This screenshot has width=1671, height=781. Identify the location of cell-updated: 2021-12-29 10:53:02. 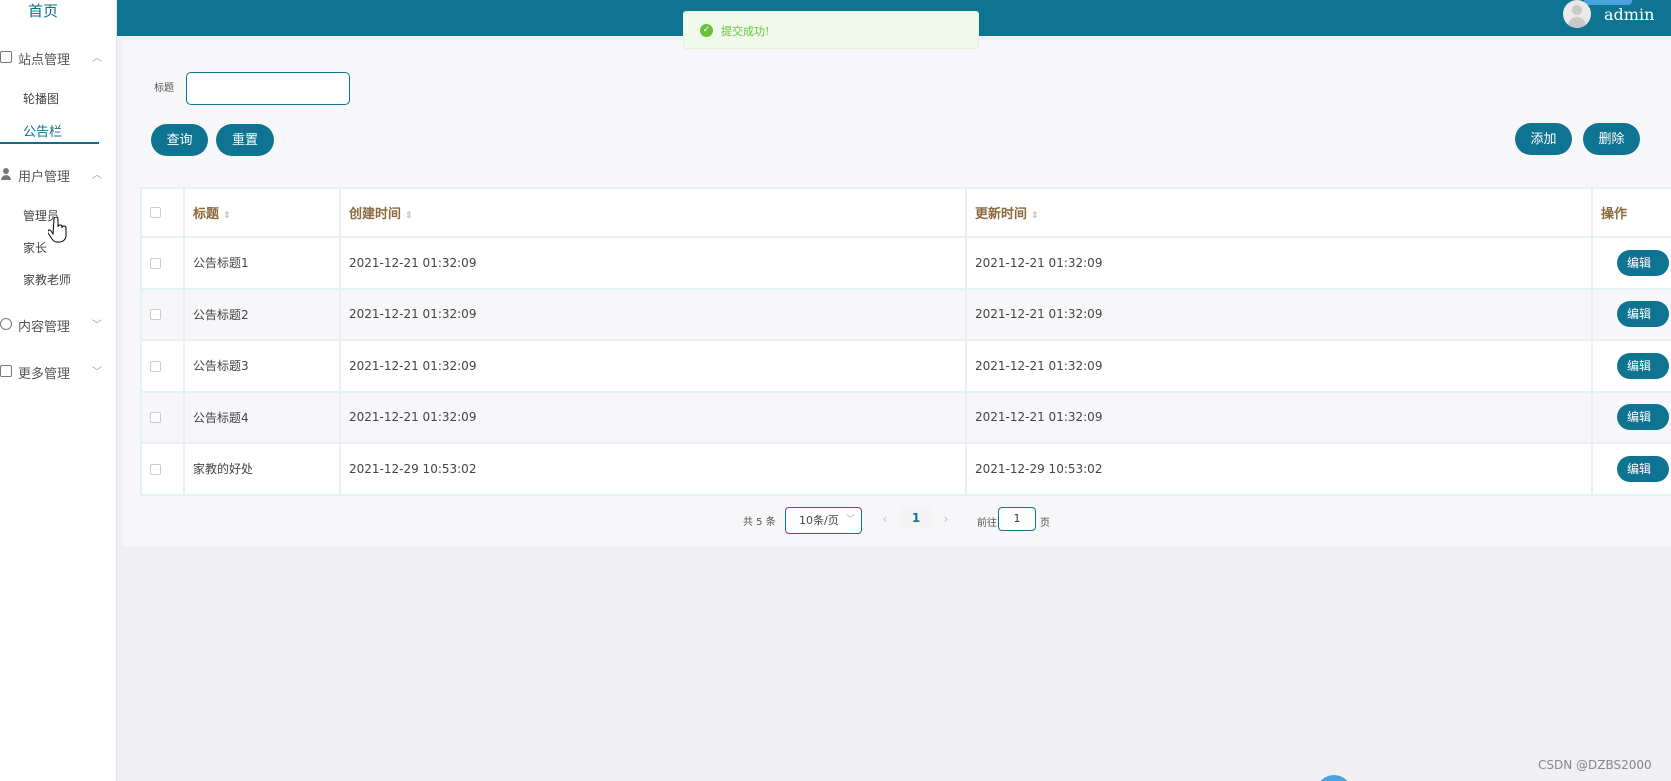
(1279, 469).